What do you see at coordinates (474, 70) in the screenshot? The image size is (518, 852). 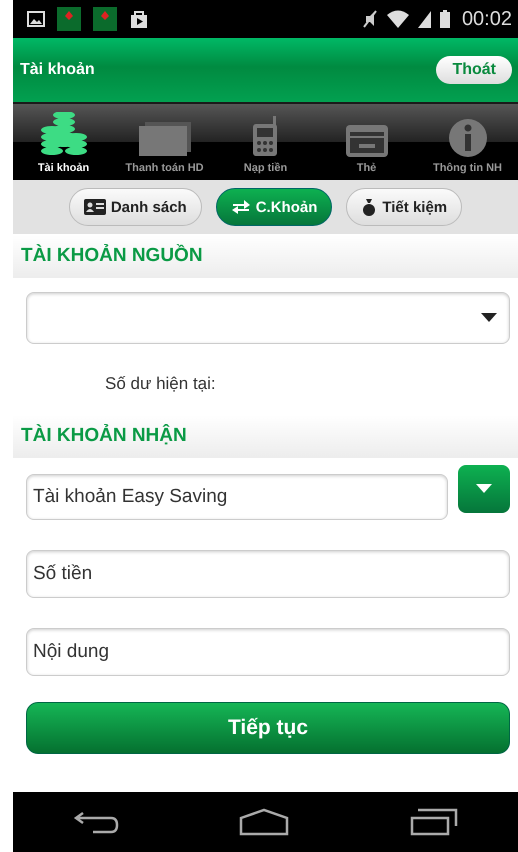 I see `logout-button: Thoát` at bounding box center [474, 70].